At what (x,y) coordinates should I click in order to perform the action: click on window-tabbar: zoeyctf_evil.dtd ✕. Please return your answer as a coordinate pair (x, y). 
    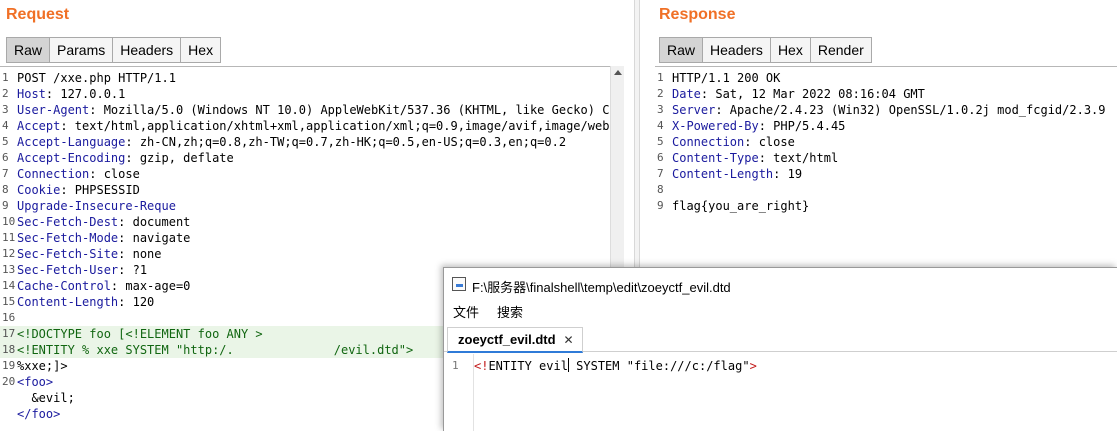
    Looking at the image, I should click on (780, 338).